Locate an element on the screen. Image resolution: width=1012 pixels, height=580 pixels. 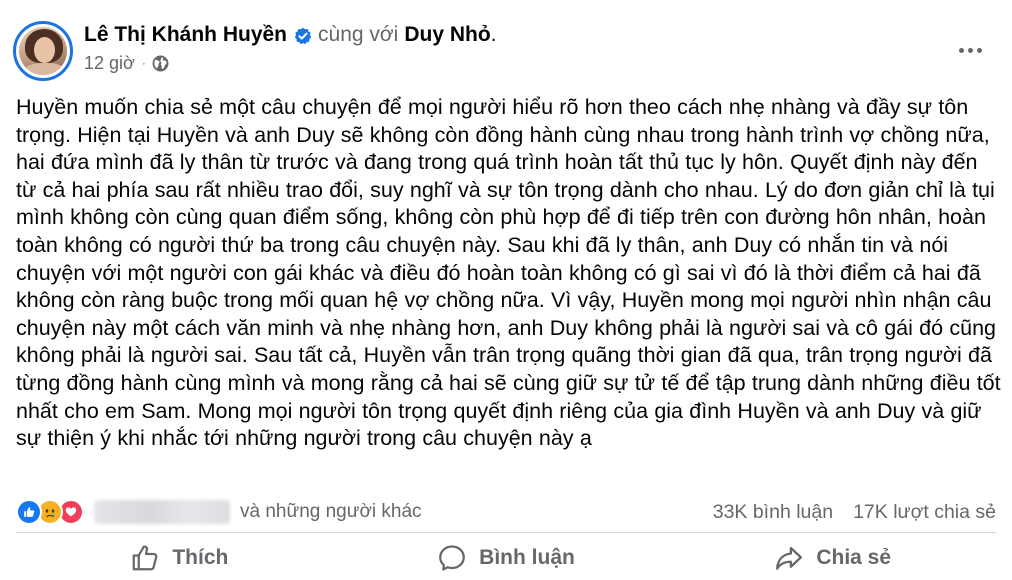
post-meta: 12 giờ · is located at coordinates (126, 63).